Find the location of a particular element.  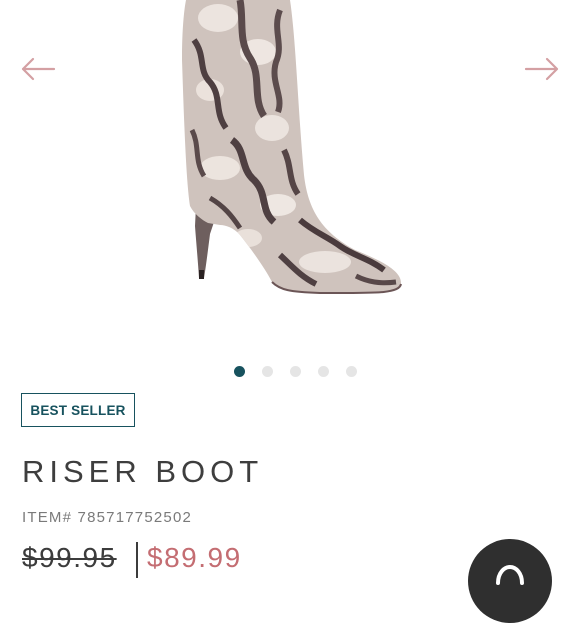

carousel-pagination is located at coordinates (290, 372).